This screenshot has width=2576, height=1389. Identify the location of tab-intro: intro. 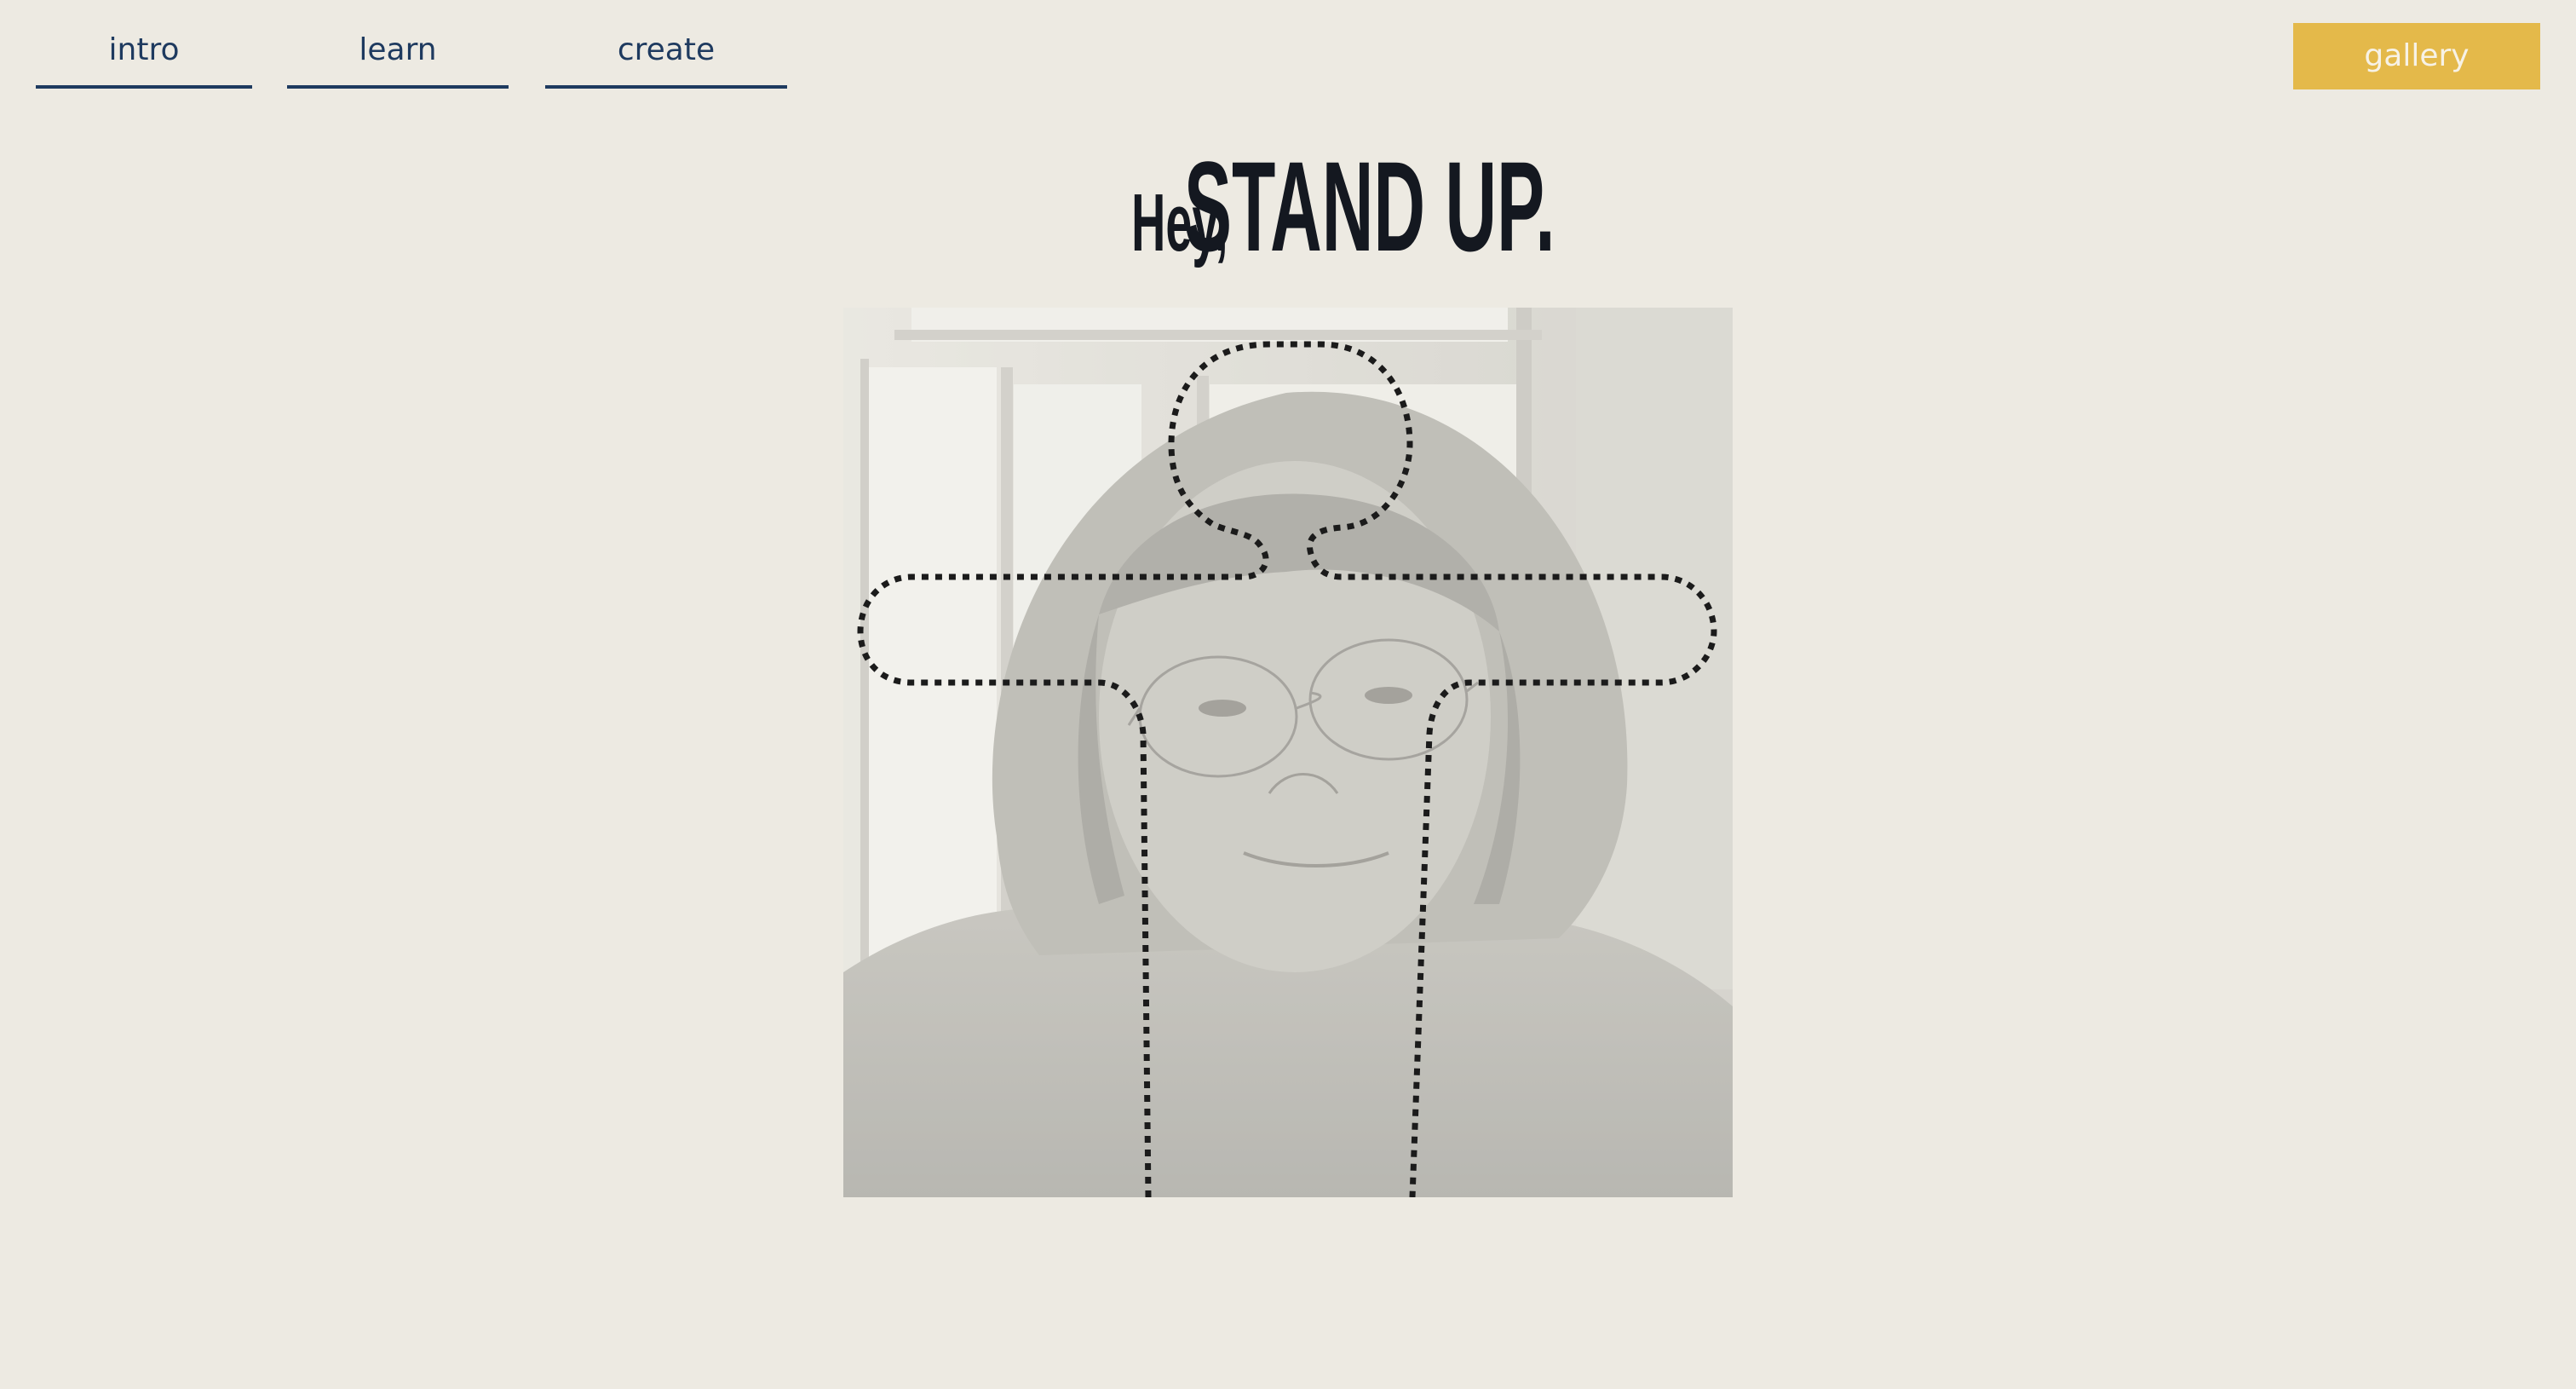
(144, 44).